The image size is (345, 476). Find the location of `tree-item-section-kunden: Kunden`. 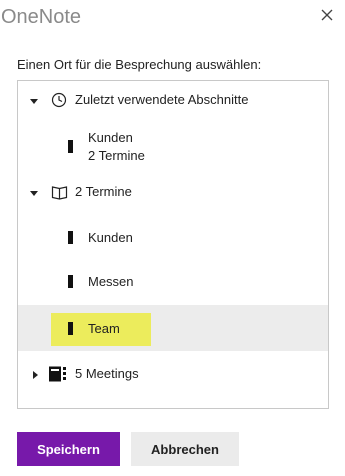

tree-item-section-kunden: Kunden is located at coordinates (173, 238).